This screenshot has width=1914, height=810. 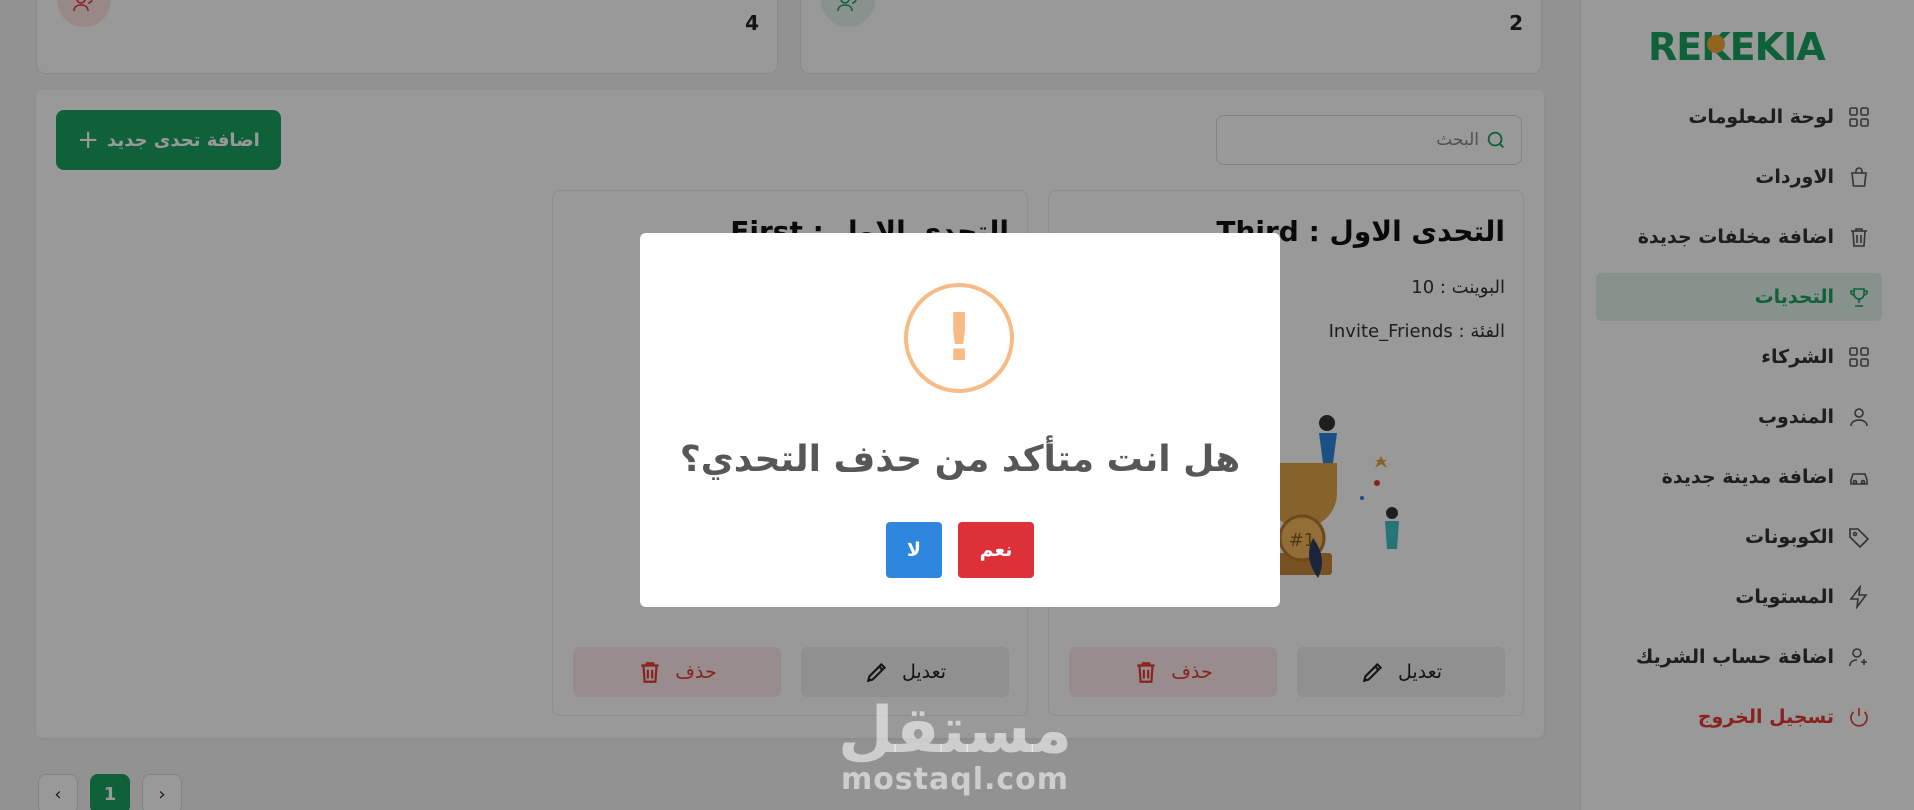 What do you see at coordinates (996, 550) in the screenshot?
I see `confirm-yes-button: نعم` at bounding box center [996, 550].